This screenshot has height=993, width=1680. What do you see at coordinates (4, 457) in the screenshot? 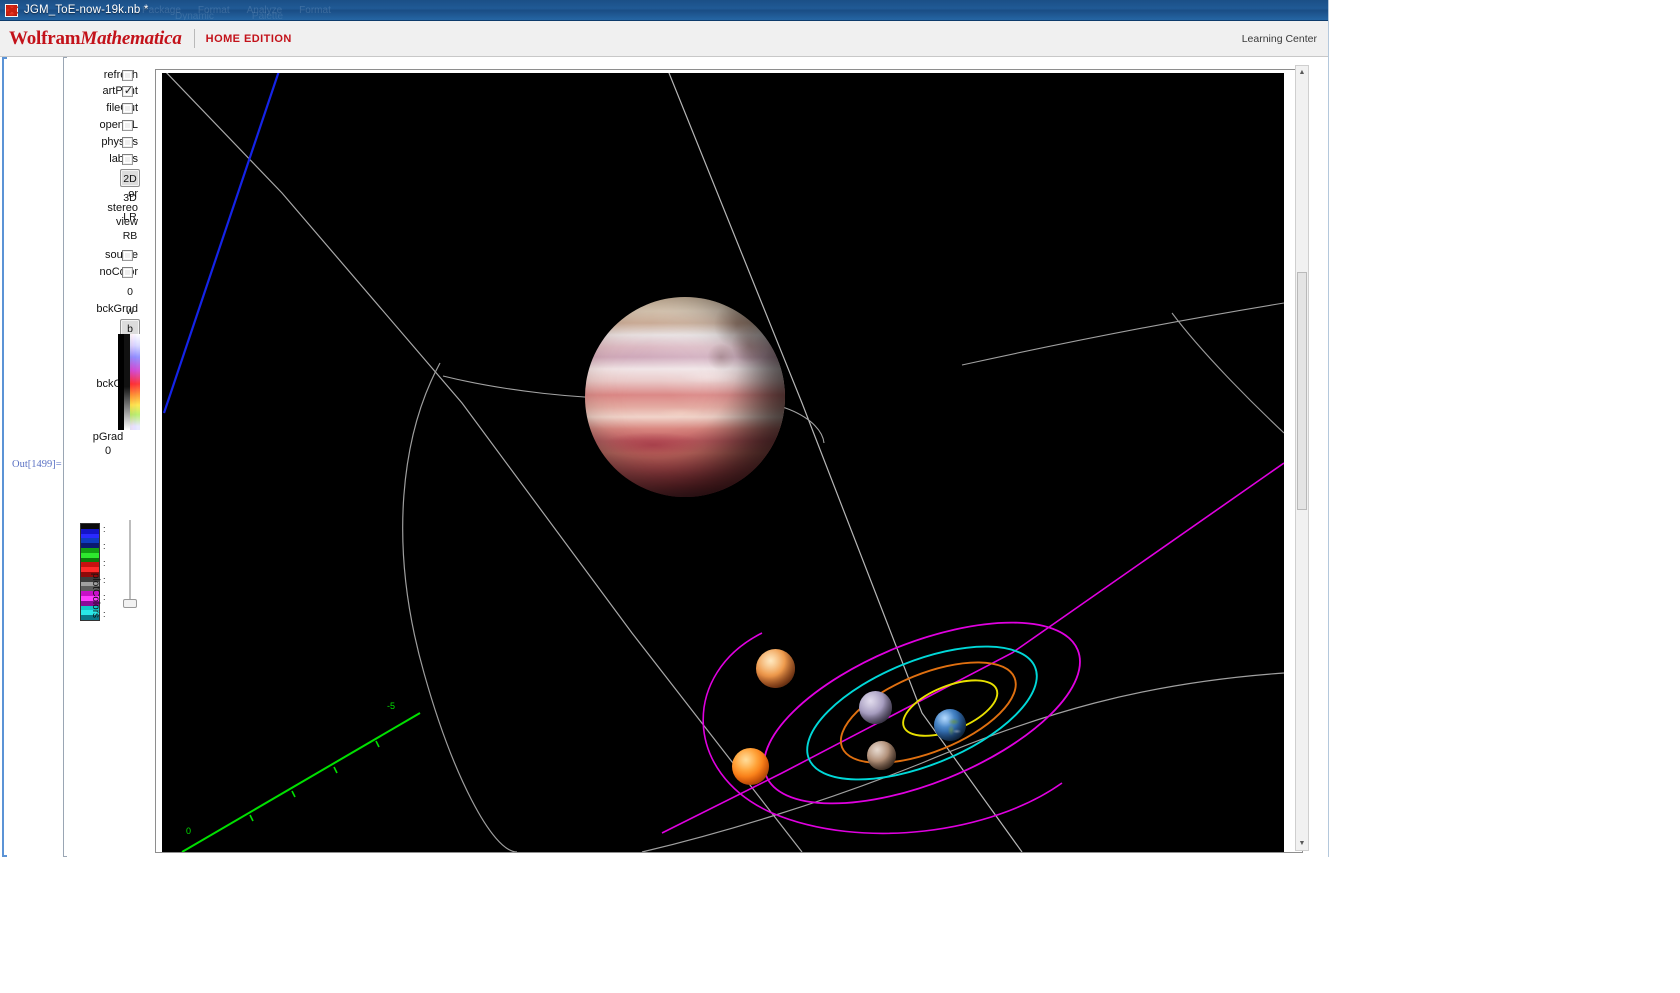
I see `cell-bracket-outer` at bounding box center [4, 457].